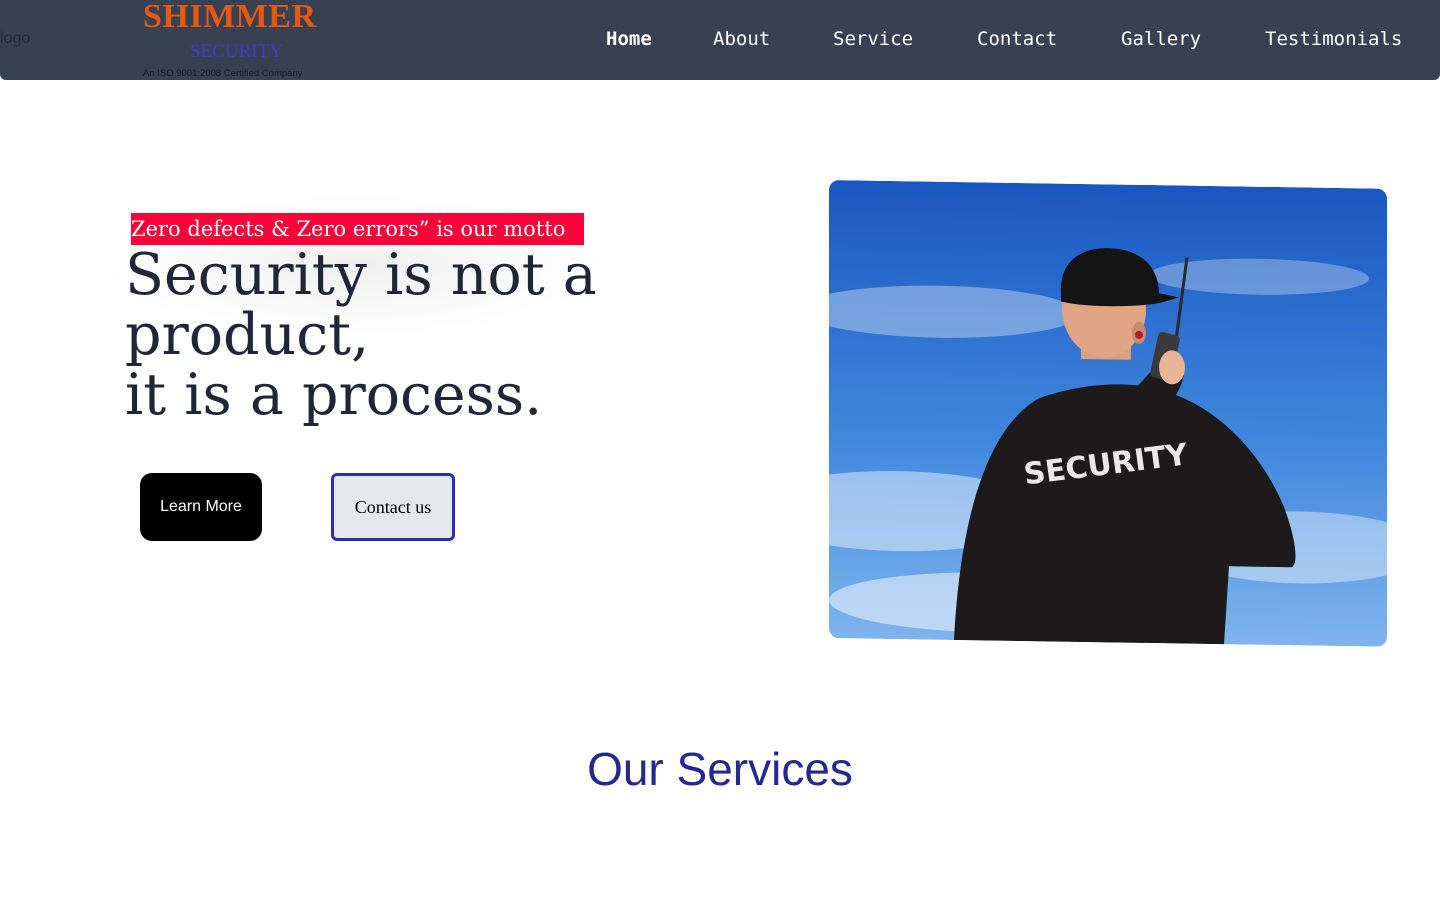  Describe the element at coordinates (361, 275) in the screenshot. I see `headline-line-1: Security is not a` at that location.